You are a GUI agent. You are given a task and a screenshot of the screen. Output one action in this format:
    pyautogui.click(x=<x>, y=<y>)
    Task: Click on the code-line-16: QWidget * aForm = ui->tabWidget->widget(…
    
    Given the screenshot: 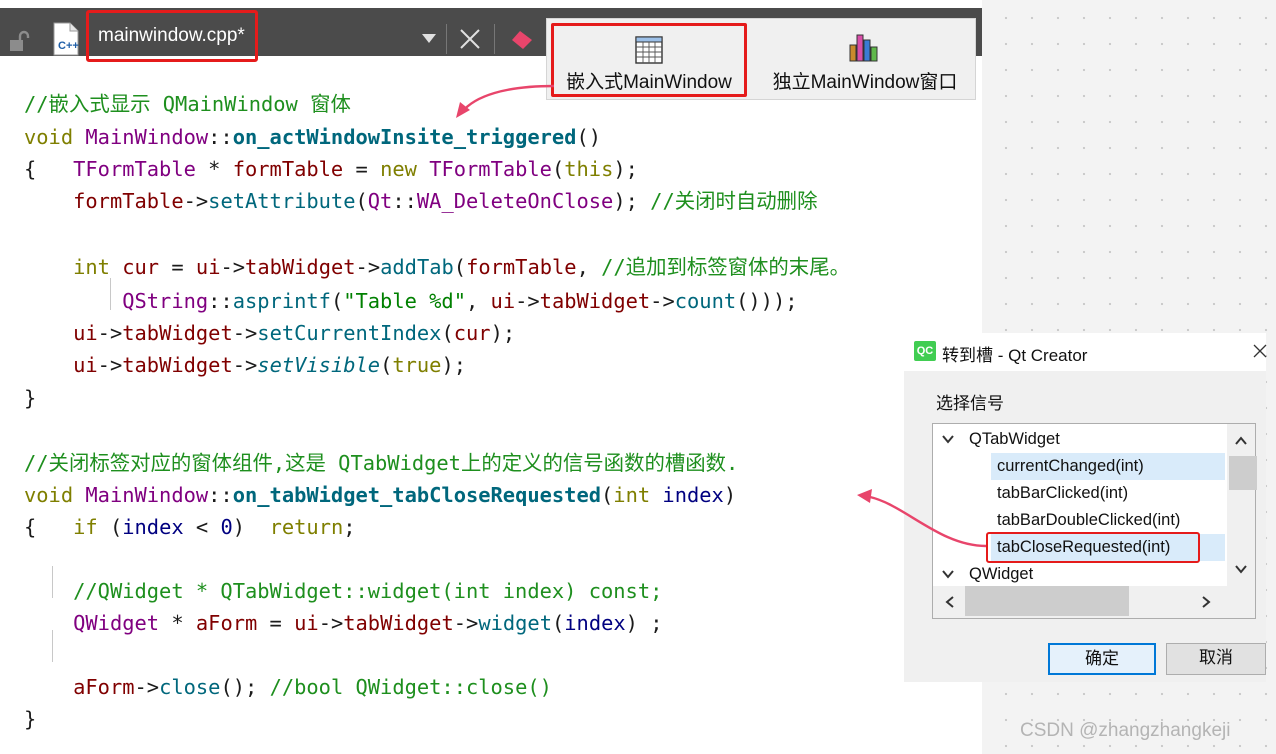 What is the action you would take?
    pyautogui.click(x=368, y=623)
    